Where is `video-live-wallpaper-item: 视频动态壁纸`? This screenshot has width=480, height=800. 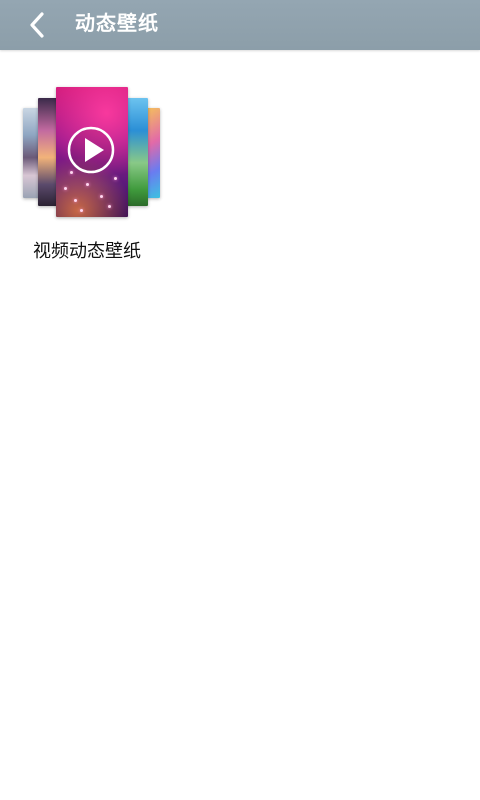 video-live-wallpaper-item: 视频动态壁纸 is located at coordinates (93, 175).